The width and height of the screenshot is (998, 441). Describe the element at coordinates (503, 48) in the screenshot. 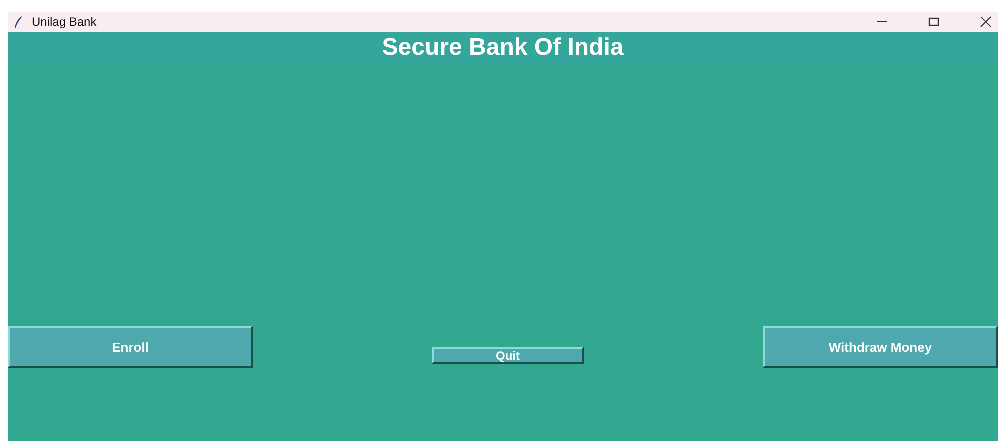

I see `bank-title: Secure Bank Of India` at that location.